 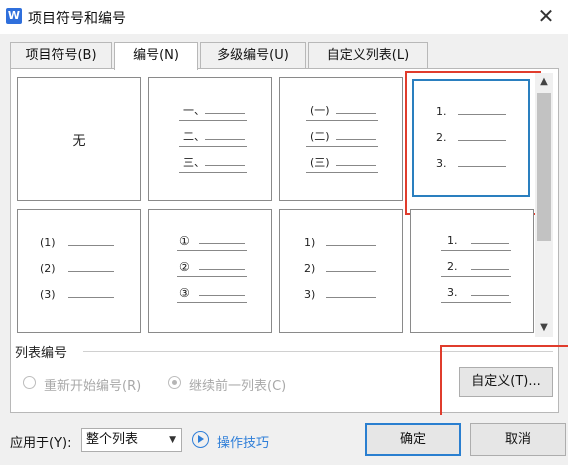 I want to click on style-cell-circled: ① ② ③, so click(x=210, y=271).